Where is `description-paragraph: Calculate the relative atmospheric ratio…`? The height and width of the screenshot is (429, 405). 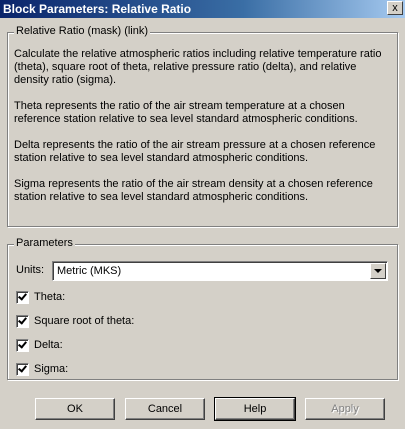
description-paragraph: Calculate the relative atmospheric ratio… is located at coordinates (198, 67).